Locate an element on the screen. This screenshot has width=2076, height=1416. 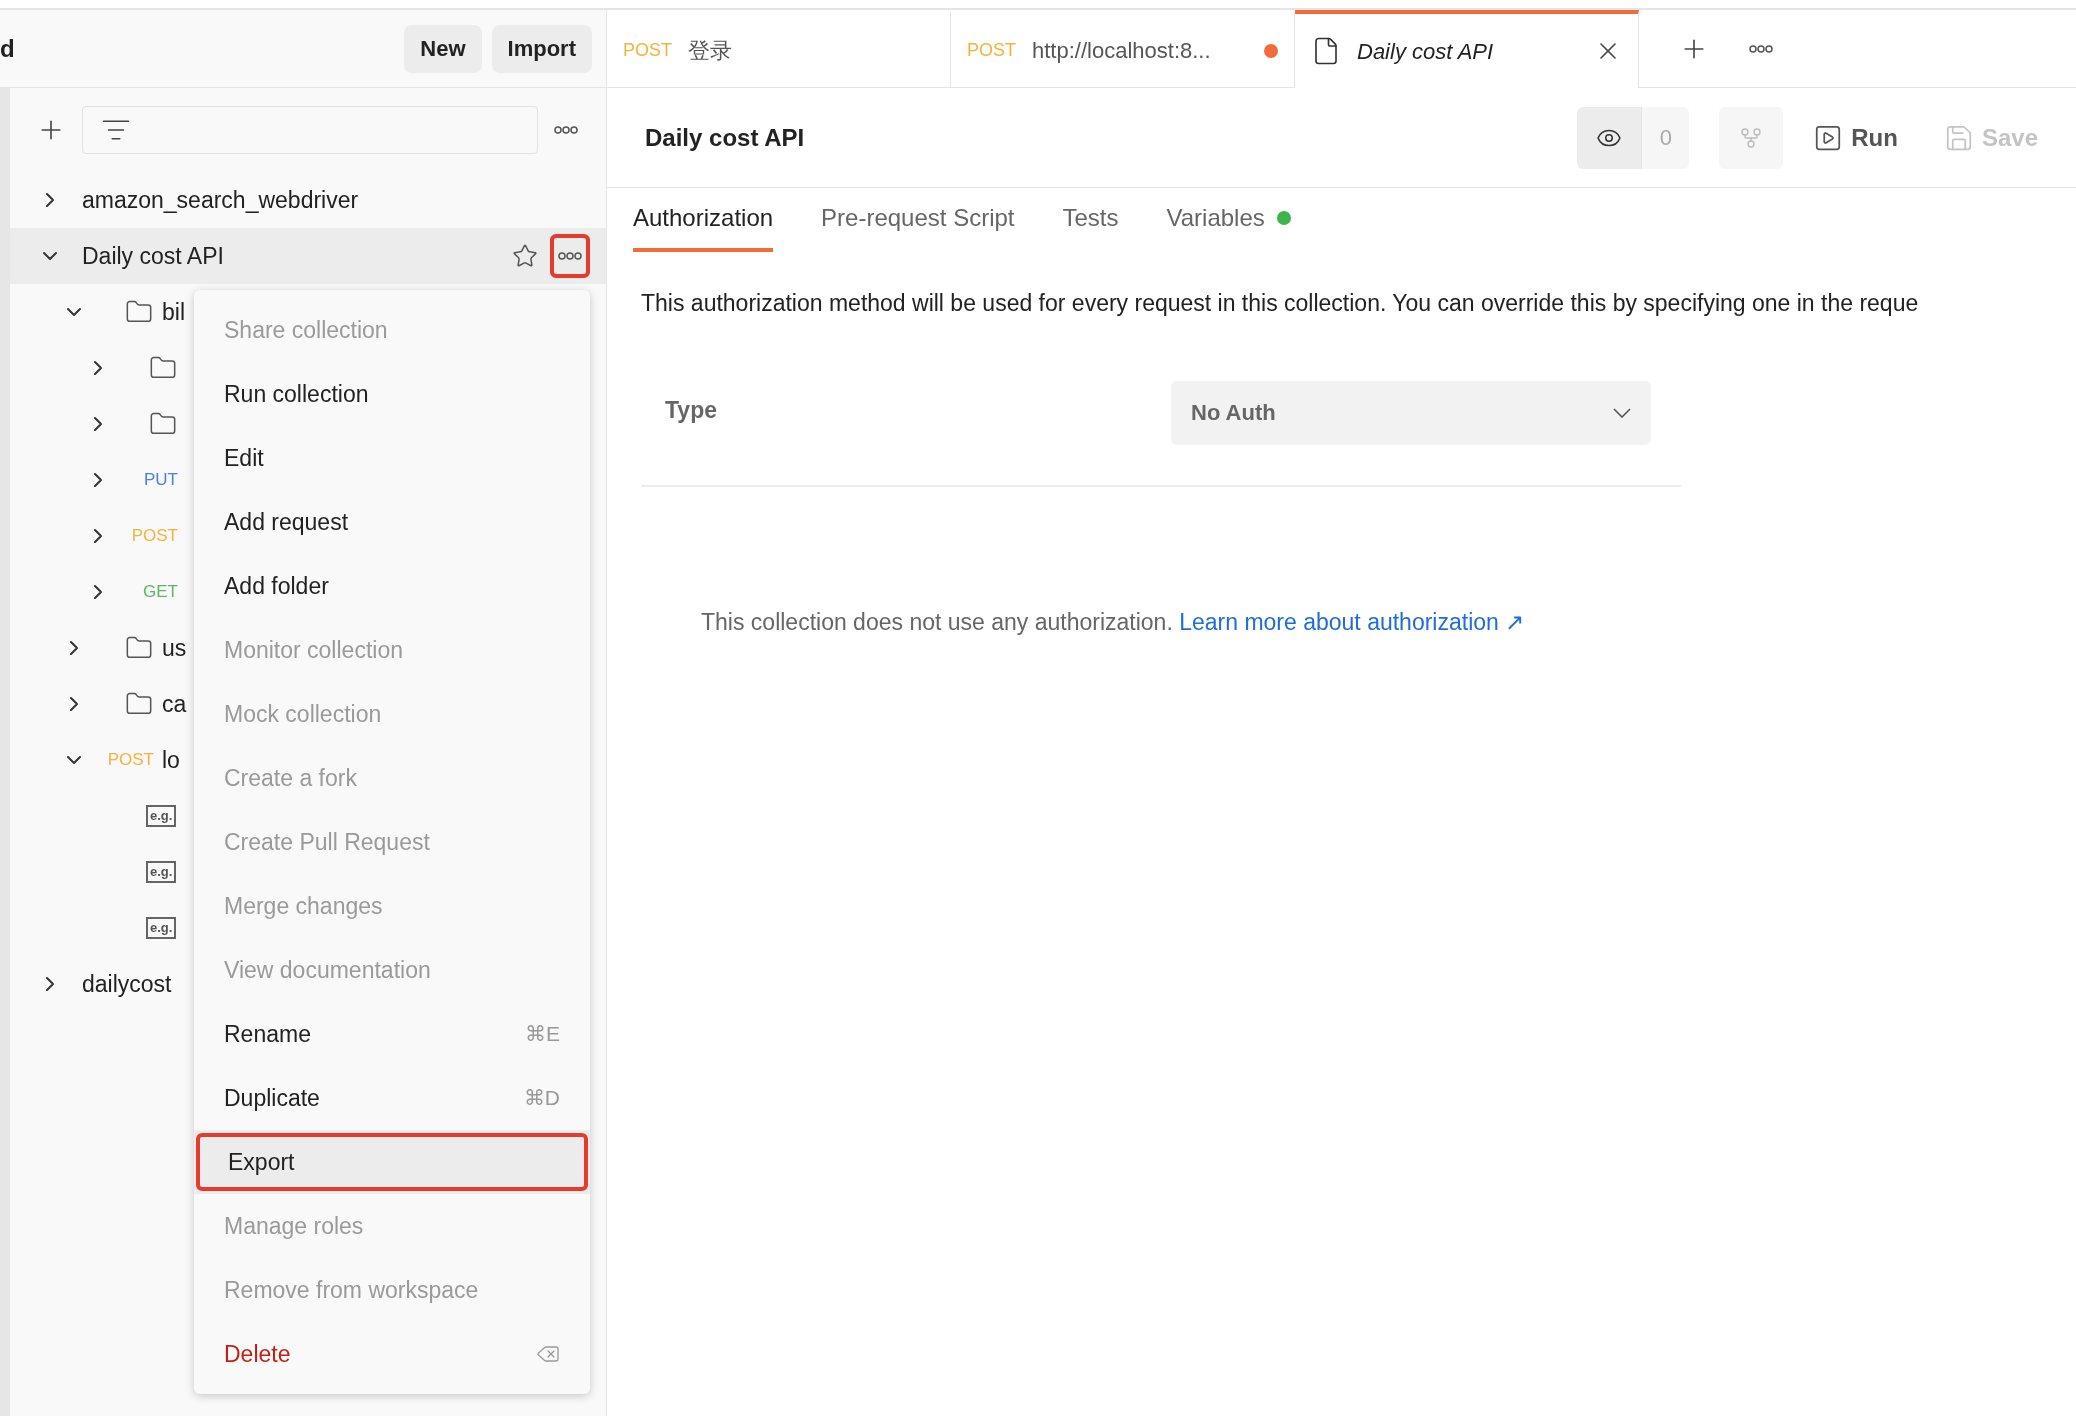
method-label: GET is located at coordinates (160, 592).